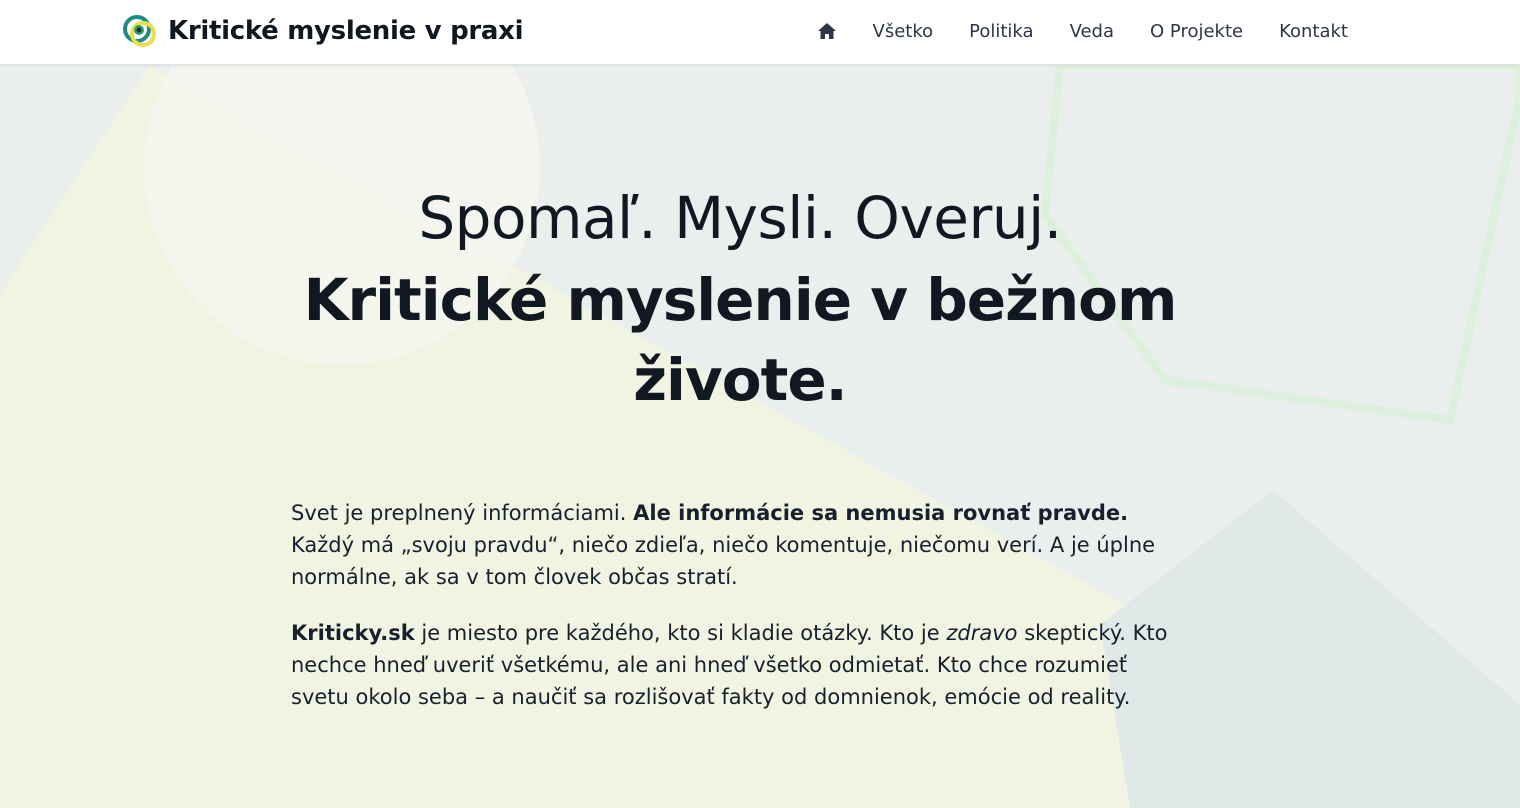  Describe the element at coordinates (881, 513) in the screenshot. I see `intro-p1-emphasis: Ale informácie sa nemusia rovnať pravde.` at that location.